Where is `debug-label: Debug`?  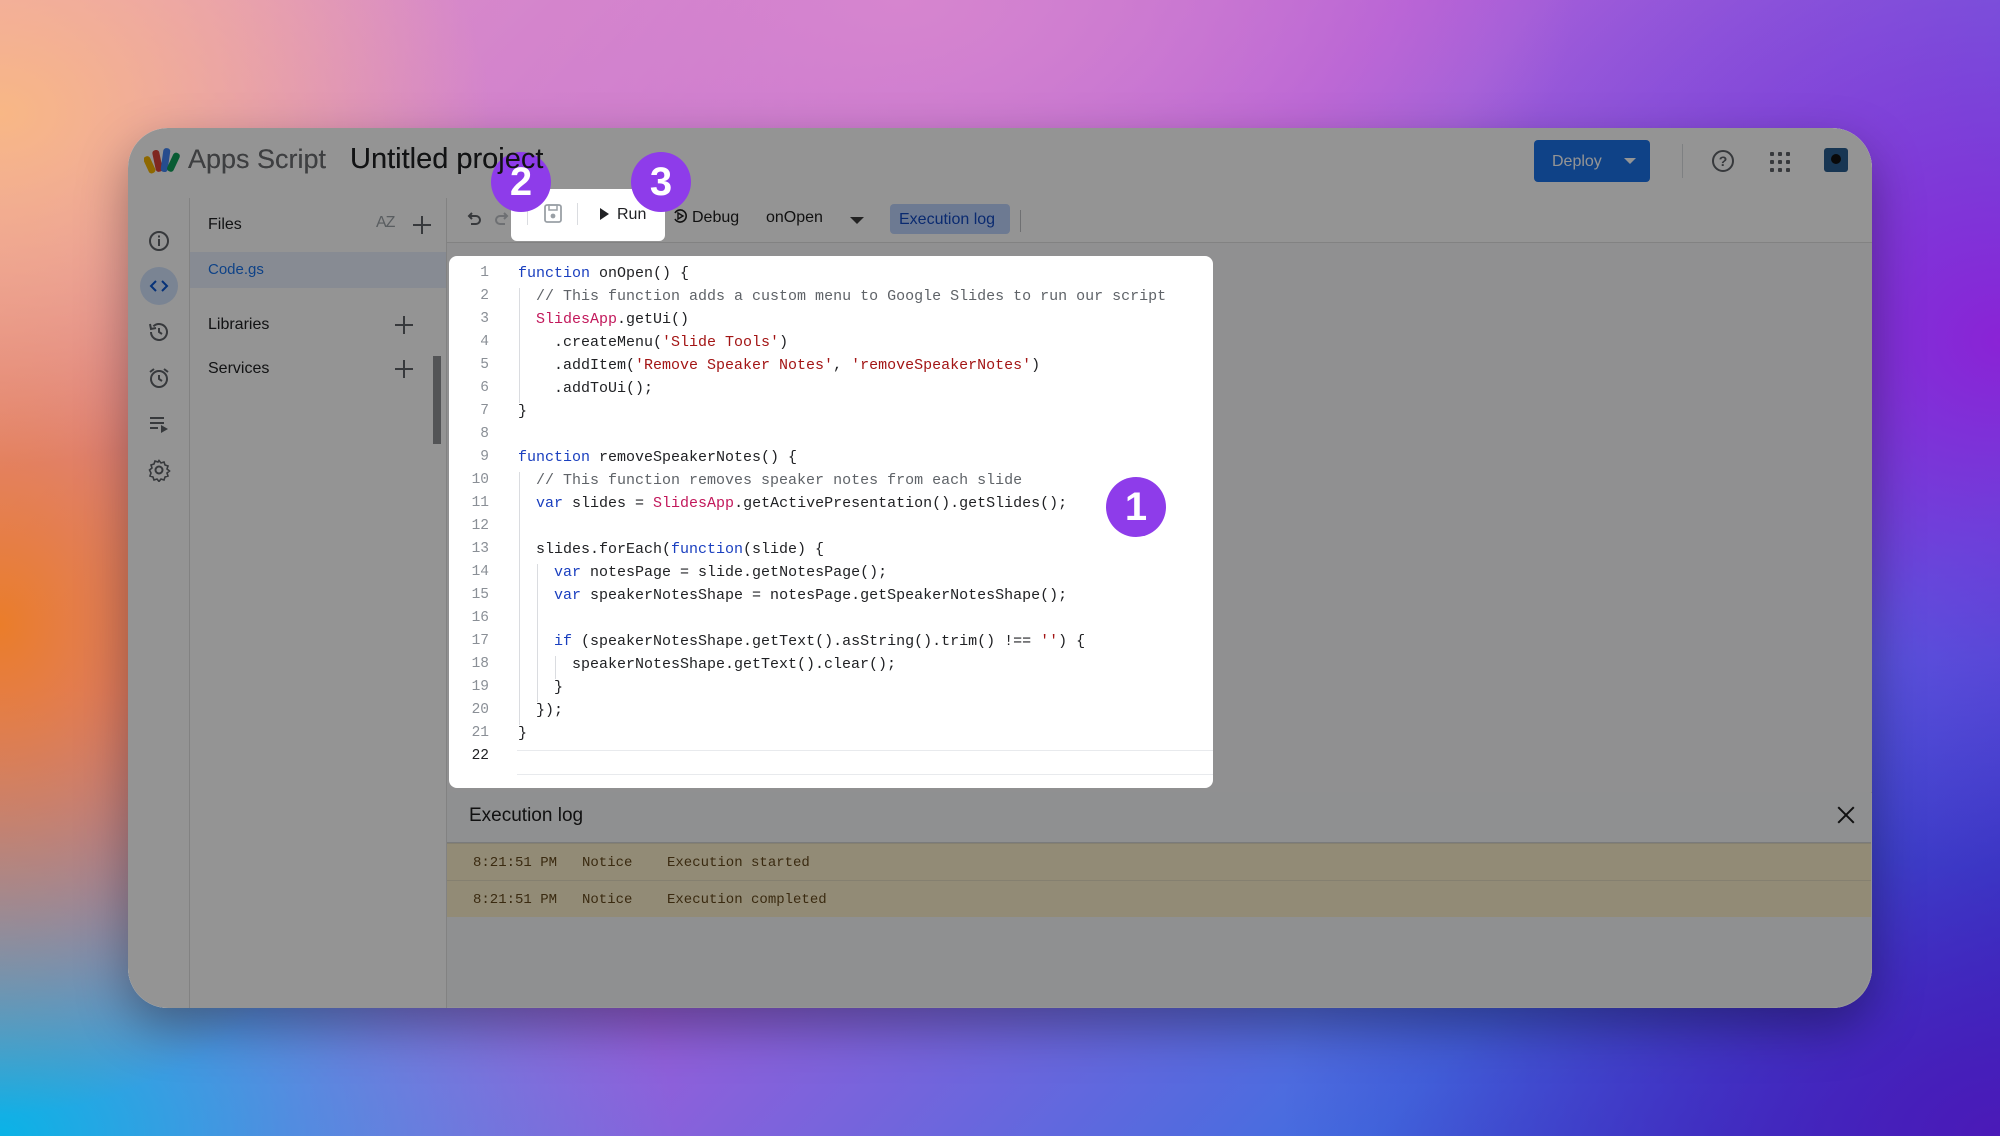
debug-label: Debug is located at coordinates (716, 217).